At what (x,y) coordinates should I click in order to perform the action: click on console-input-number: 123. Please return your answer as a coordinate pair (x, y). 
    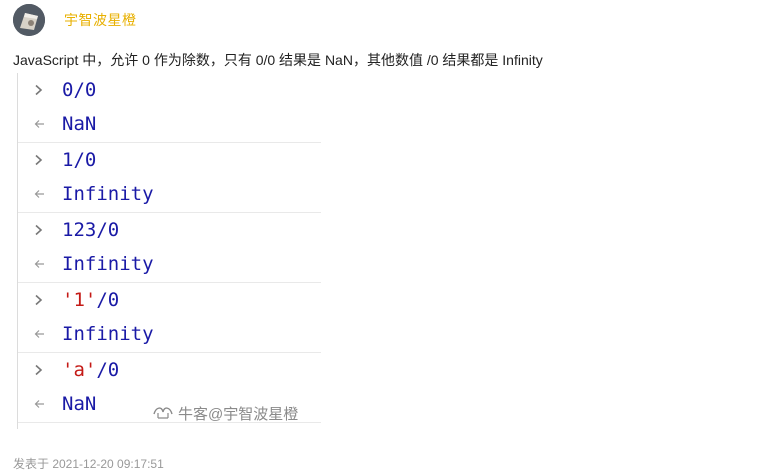
    Looking at the image, I should click on (79, 230).